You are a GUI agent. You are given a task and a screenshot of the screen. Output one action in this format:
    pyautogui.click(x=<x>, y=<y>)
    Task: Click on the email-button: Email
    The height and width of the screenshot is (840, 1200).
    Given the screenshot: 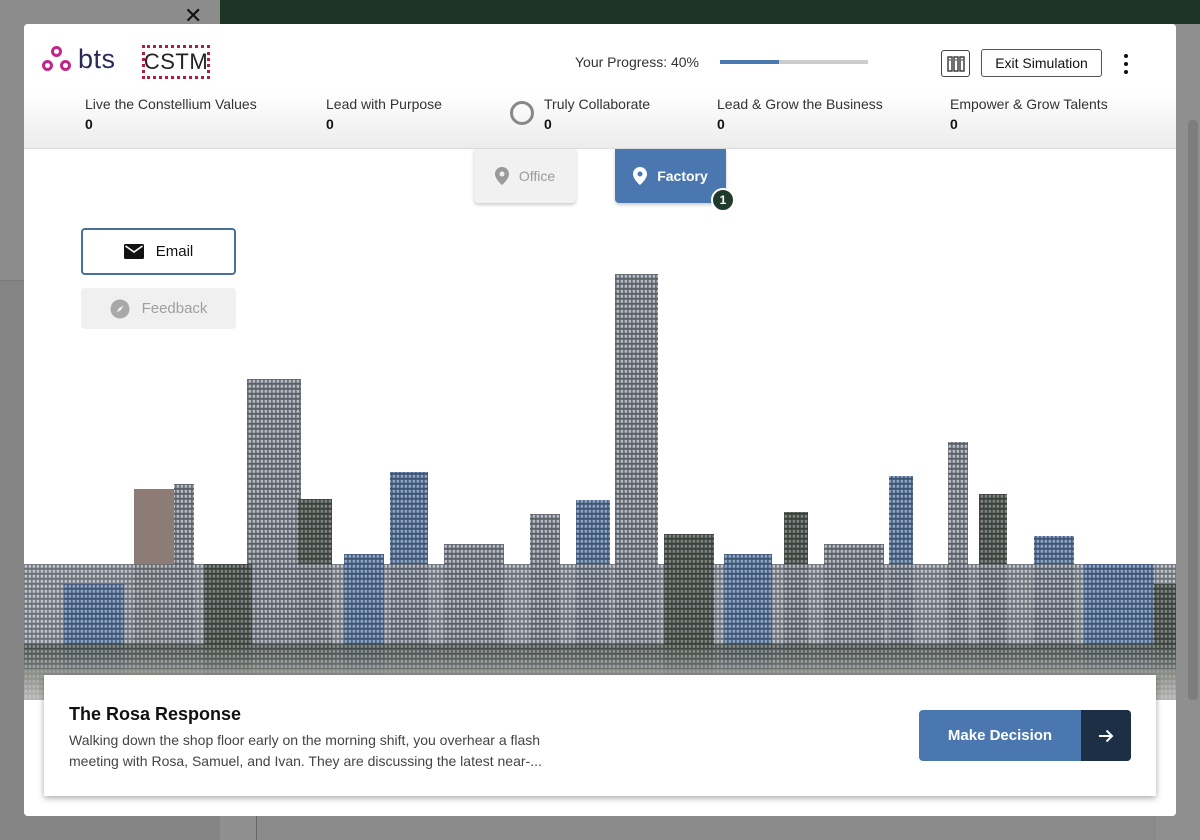 What is the action you would take?
    pyautogui.click(x=158, y=251)
    